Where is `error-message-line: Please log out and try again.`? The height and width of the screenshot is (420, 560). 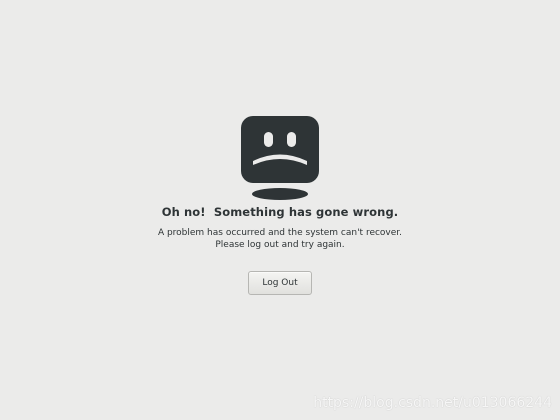
error-message-line: Please log out and try again. is located at coordinates (280, 245).